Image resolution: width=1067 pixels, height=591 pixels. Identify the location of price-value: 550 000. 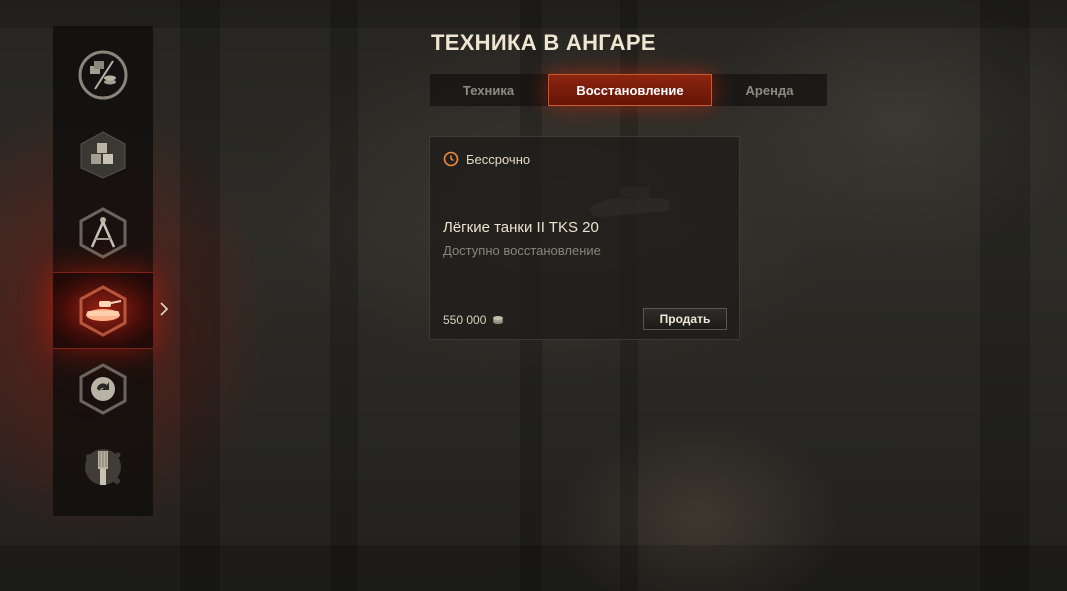
(465, 320).